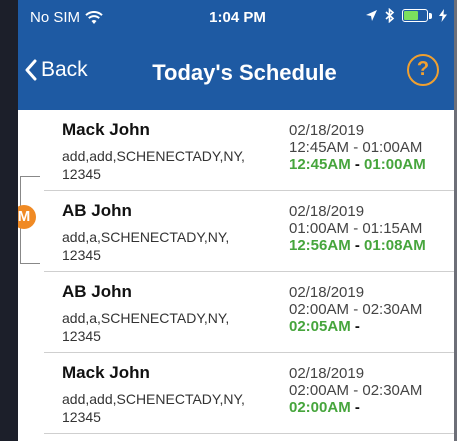 Image resolution: width=457 pixels, height=441 pixels. I want to click on actual-time: 12:45AM - 01:00AM, so click(357, 164).